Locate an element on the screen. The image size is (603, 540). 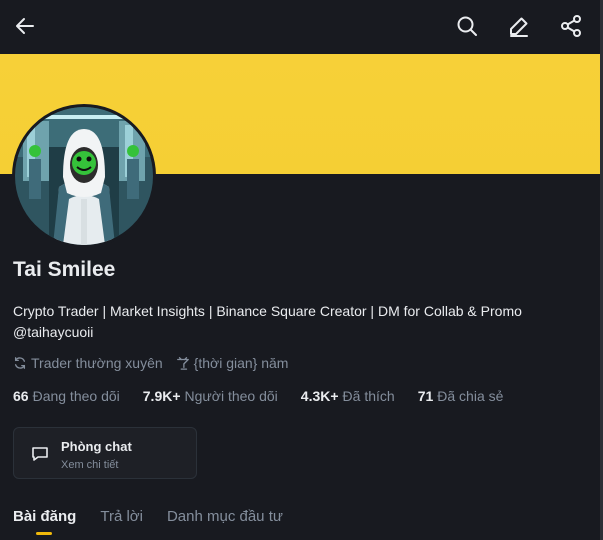
edit-button is located at coordinates (519, 26).